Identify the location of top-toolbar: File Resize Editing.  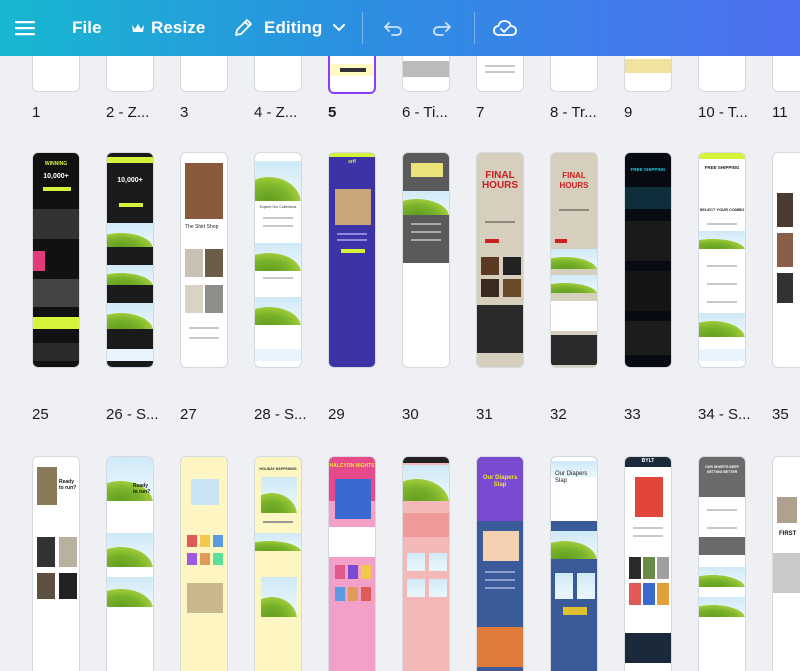
(400, 28).